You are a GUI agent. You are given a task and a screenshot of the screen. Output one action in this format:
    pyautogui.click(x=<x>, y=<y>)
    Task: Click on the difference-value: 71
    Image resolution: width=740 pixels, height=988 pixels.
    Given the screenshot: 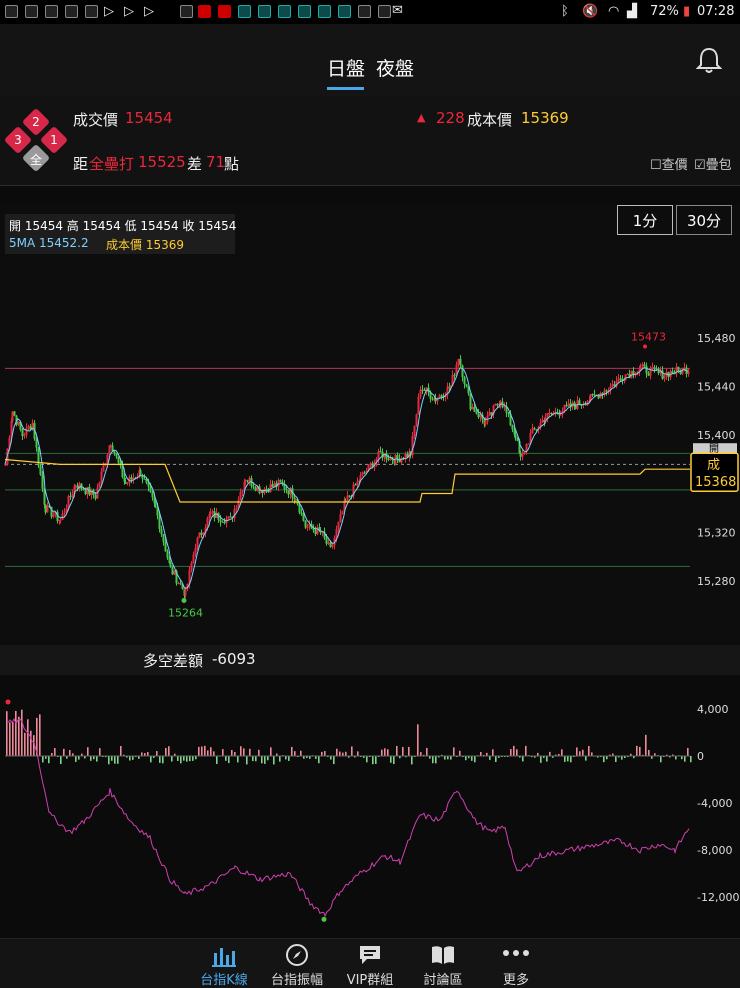 What is the action you would take?
    pyautogui.click(x=216, y=162)
    